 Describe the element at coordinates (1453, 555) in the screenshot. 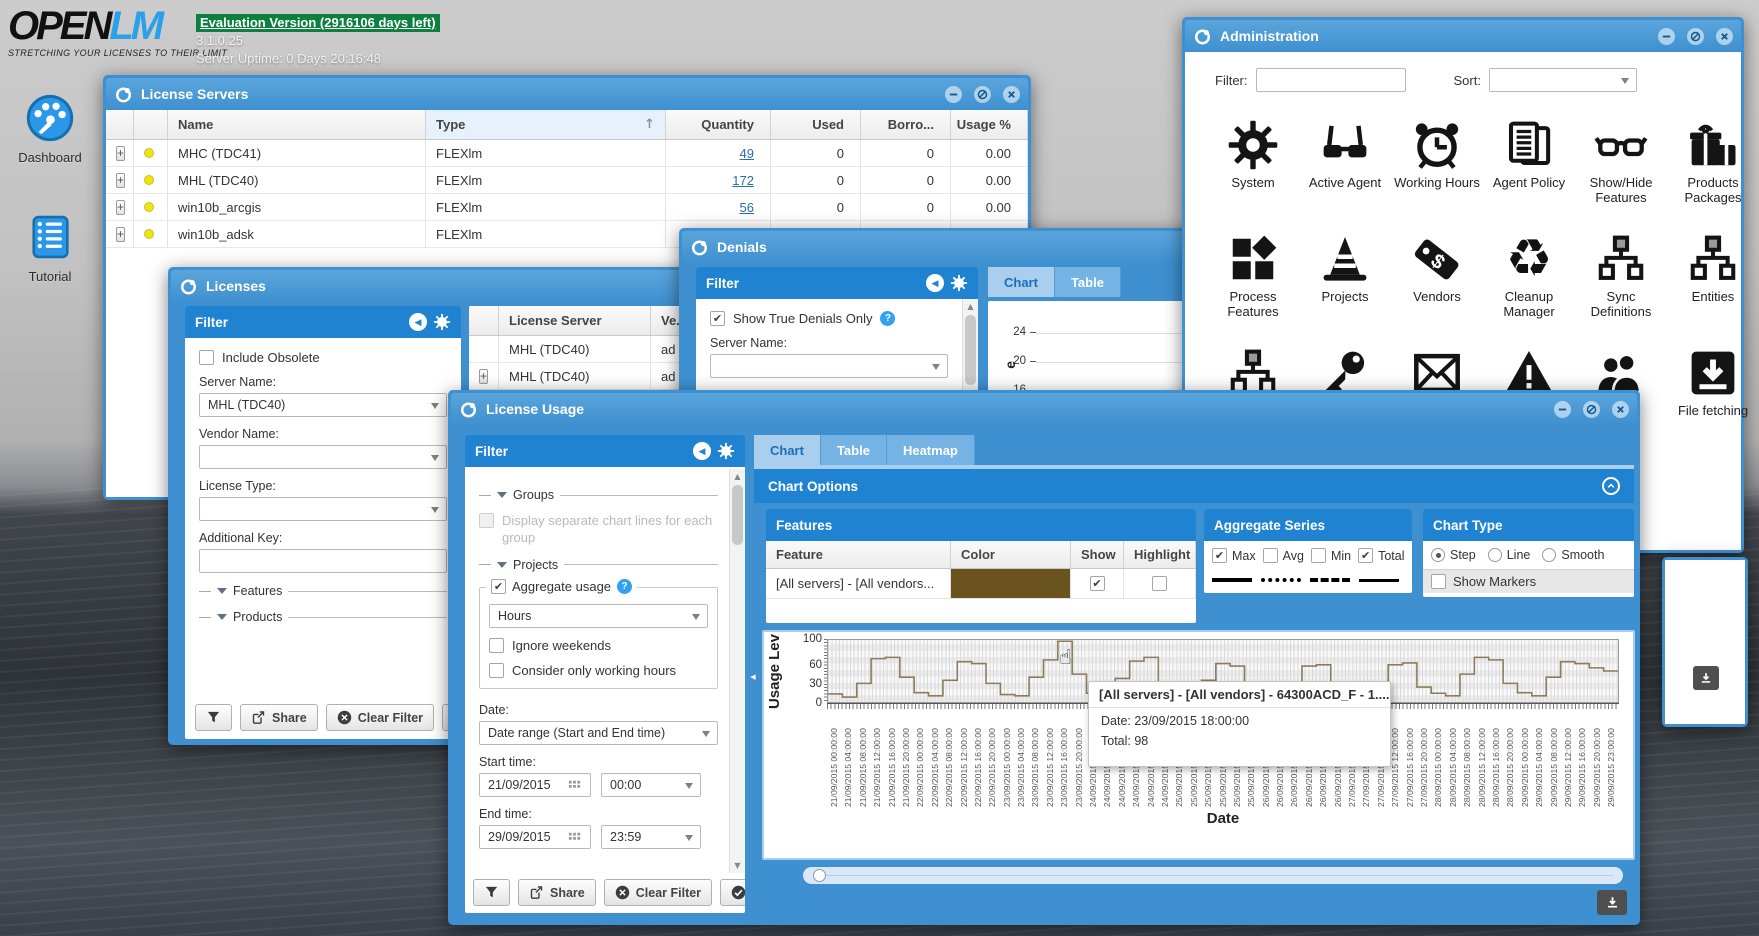

I see `chart-type-step-radio: Step` at that location.